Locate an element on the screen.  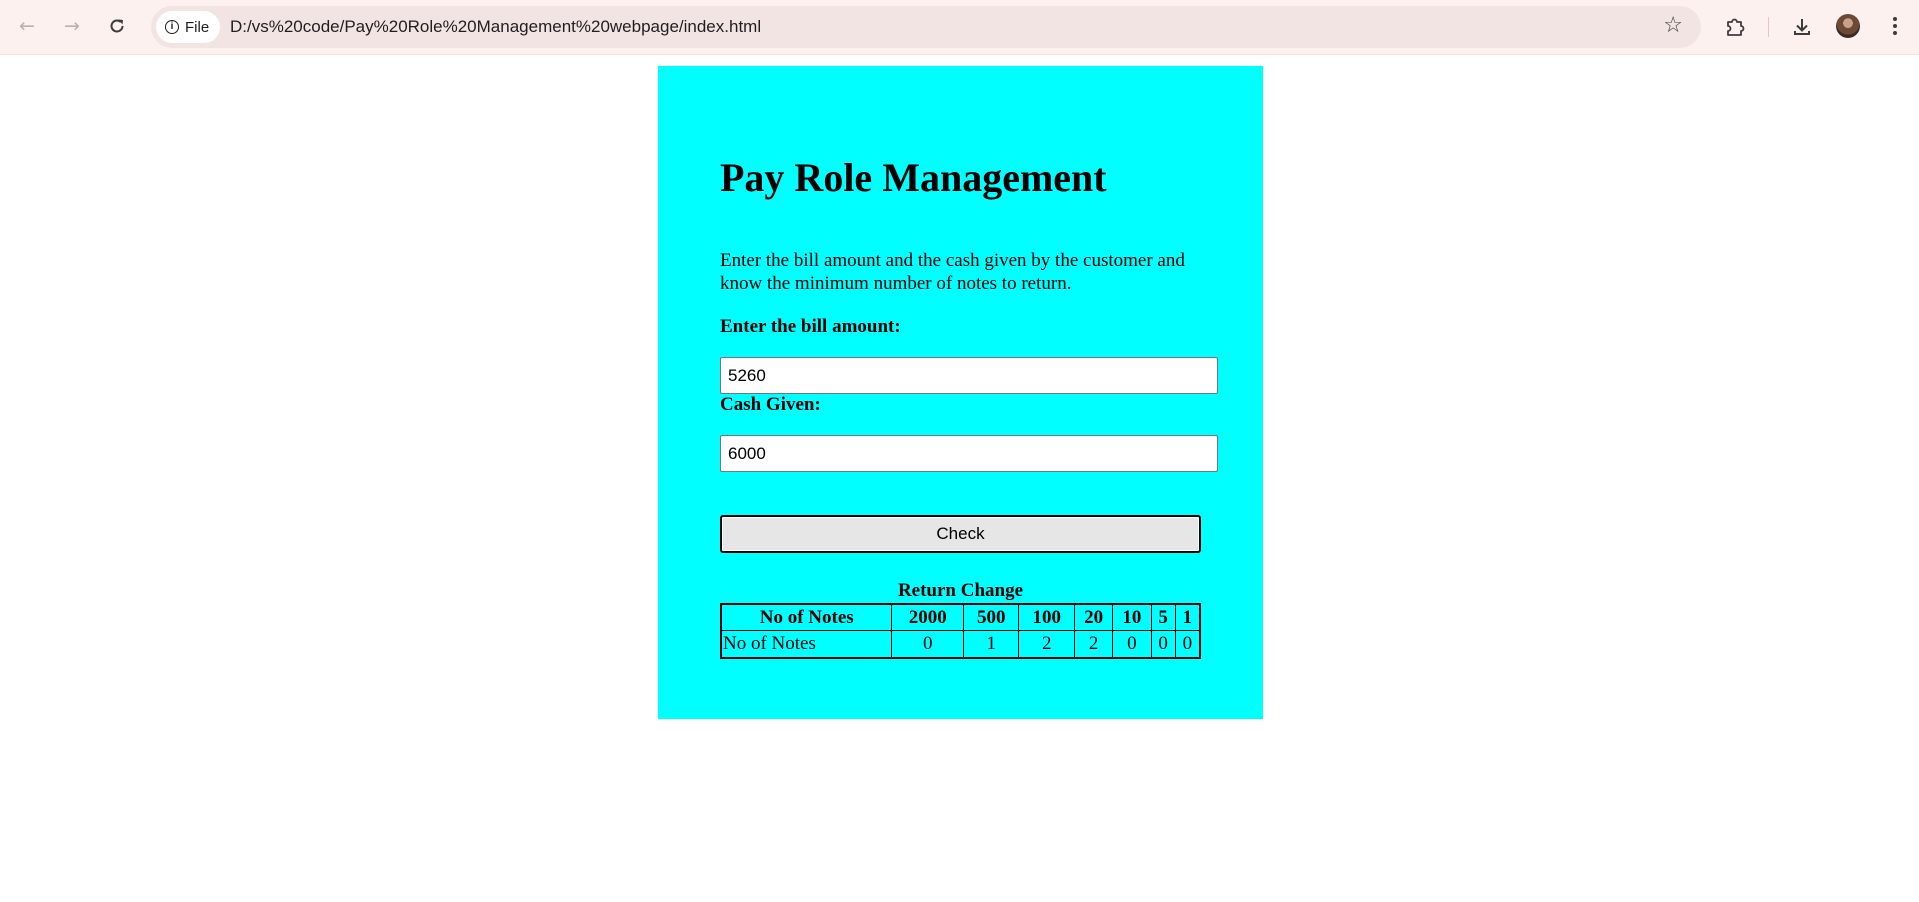
reload-button is located at coordinates (117, 26).